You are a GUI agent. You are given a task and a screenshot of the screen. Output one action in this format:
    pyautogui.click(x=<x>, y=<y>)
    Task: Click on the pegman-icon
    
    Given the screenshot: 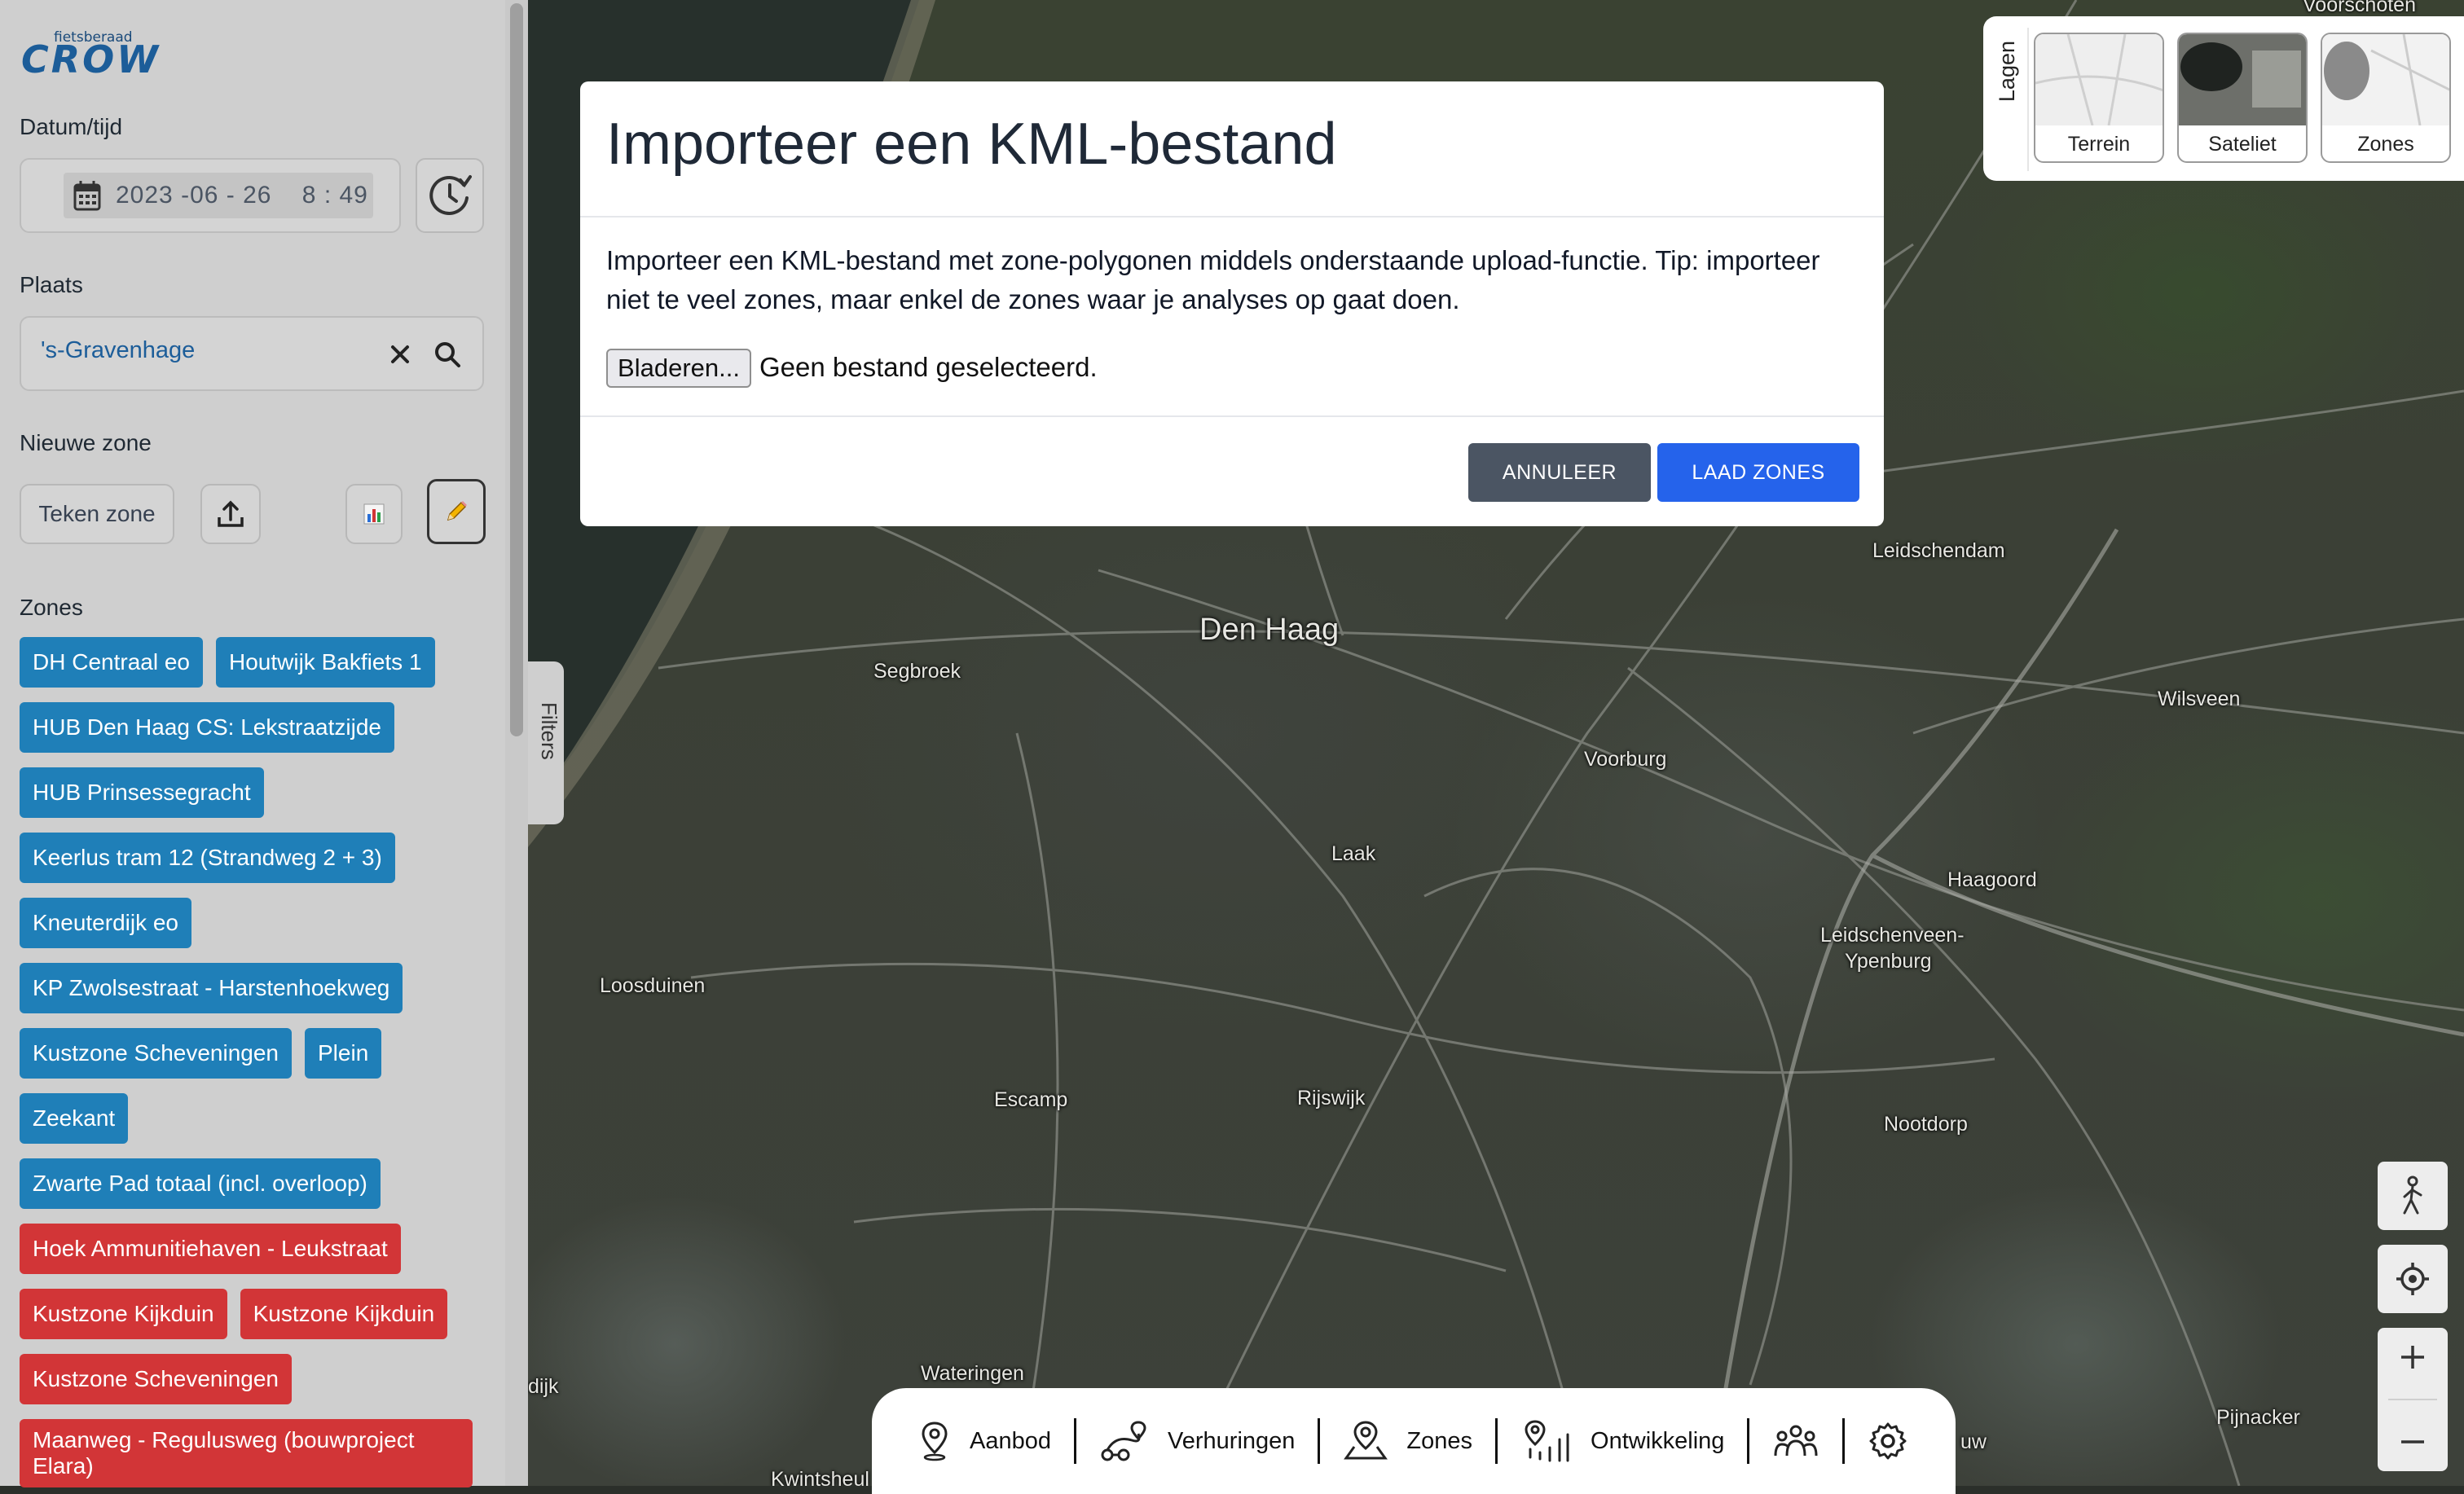 What is the action you would take?
    pyautogui.click(x=2412, y=1195)
    